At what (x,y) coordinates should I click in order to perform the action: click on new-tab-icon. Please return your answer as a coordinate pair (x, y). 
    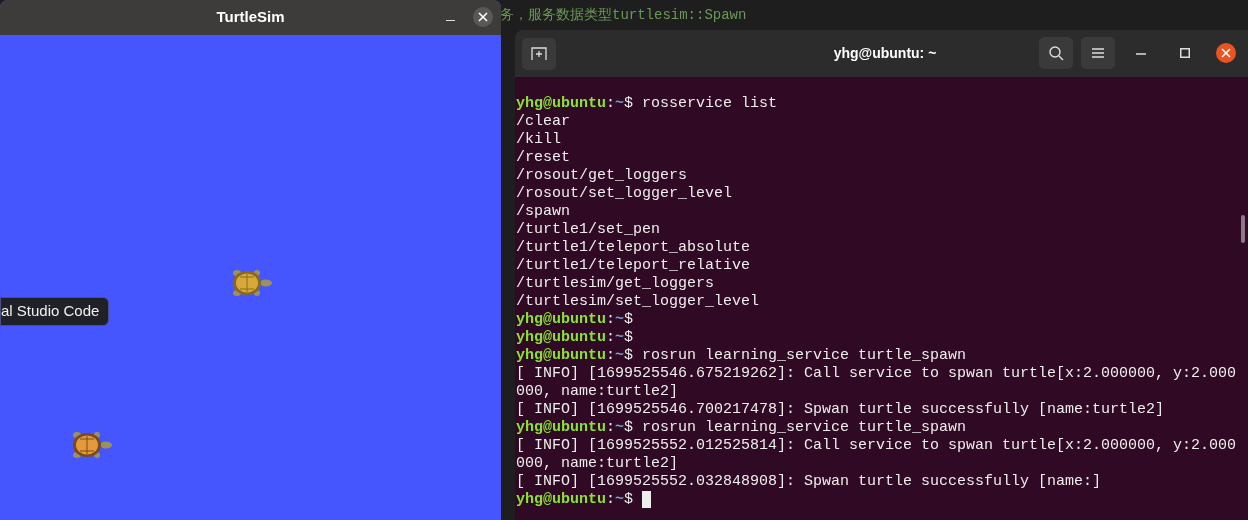
    Looking at the image, I should click on (539, 53).